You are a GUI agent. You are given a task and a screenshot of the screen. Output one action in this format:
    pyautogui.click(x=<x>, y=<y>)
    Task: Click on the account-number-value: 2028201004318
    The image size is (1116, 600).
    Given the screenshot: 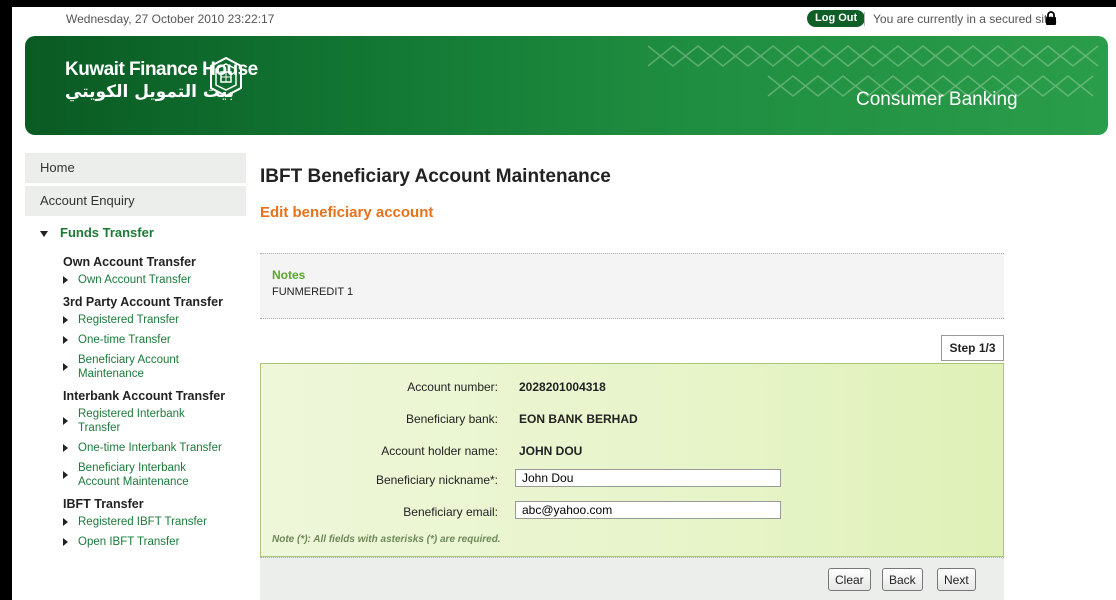 What is the action you would take?
    pyautogui.click(x=562, y=387)
    